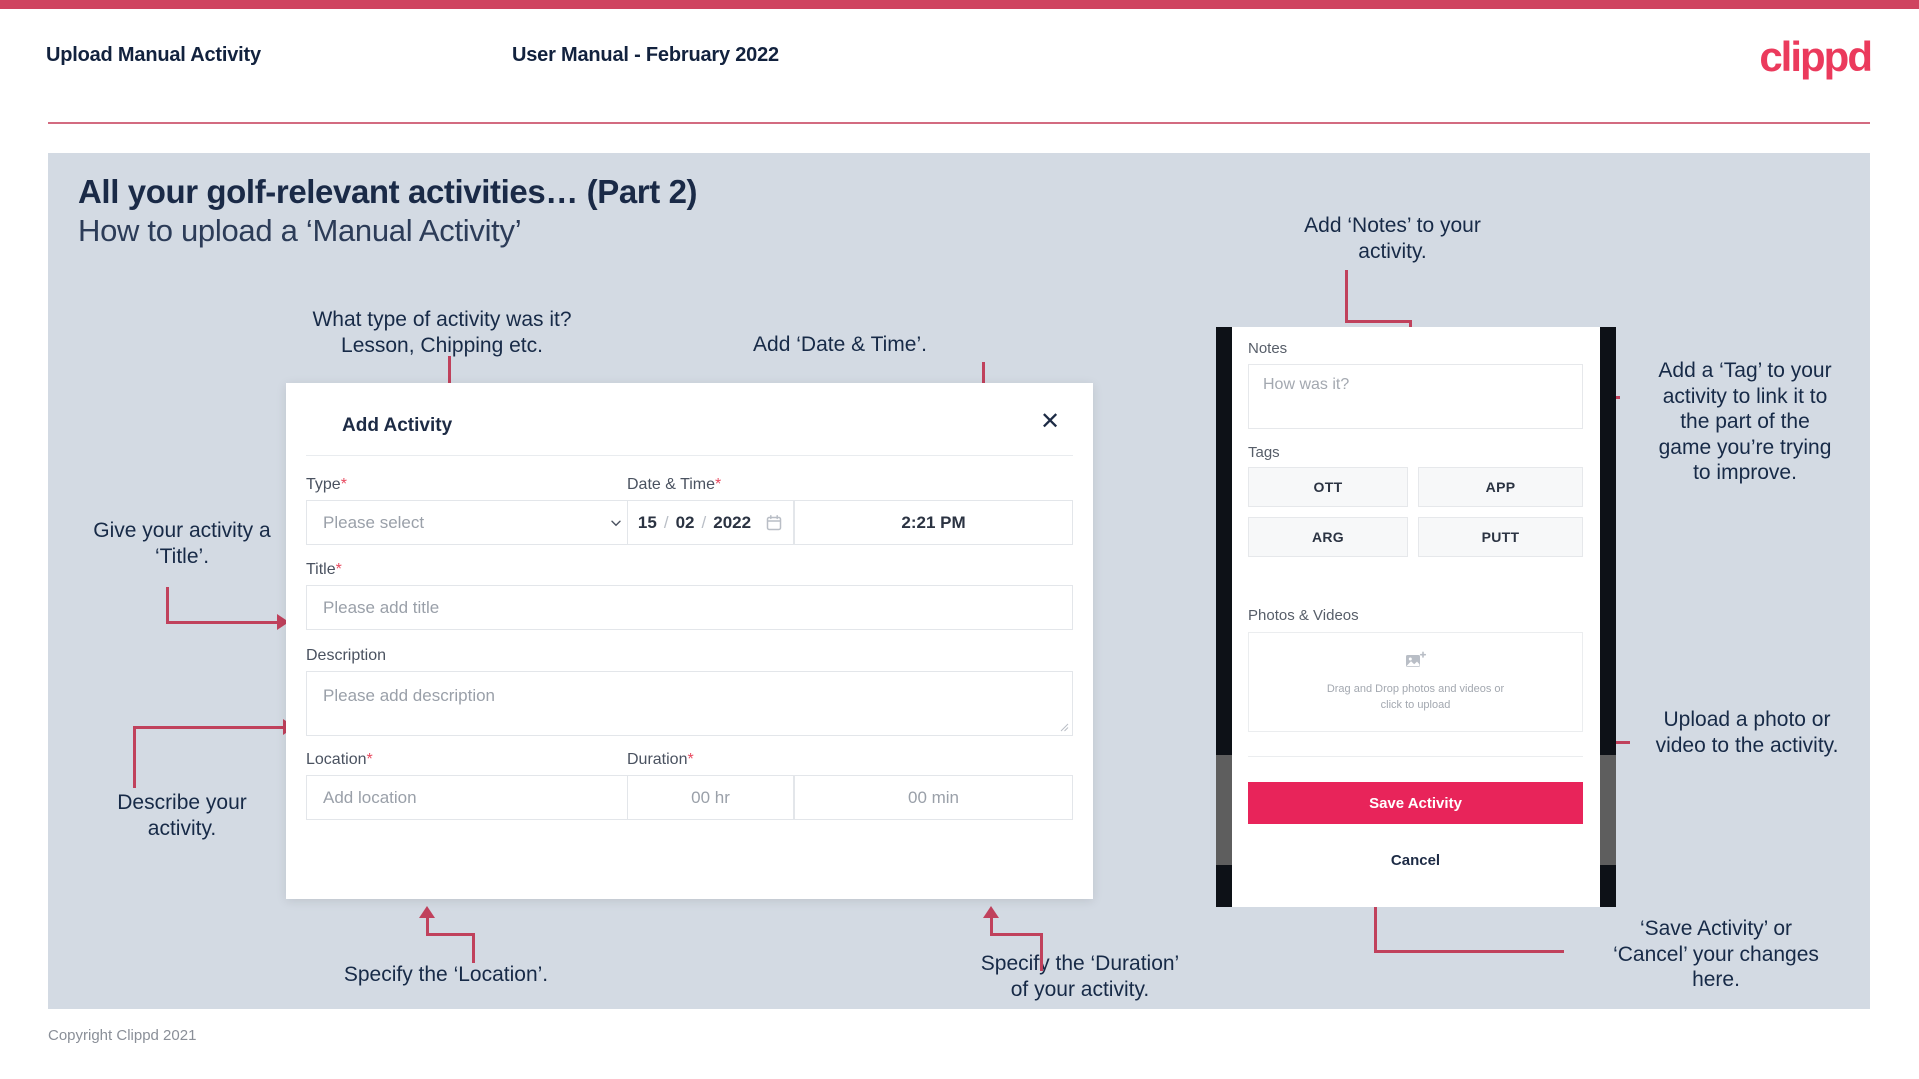 This screenshot has height=1079, width=1919. Describe the element at coordinates (222, 622) in the screenshot. I see `annotation-title-line-h` at that location.